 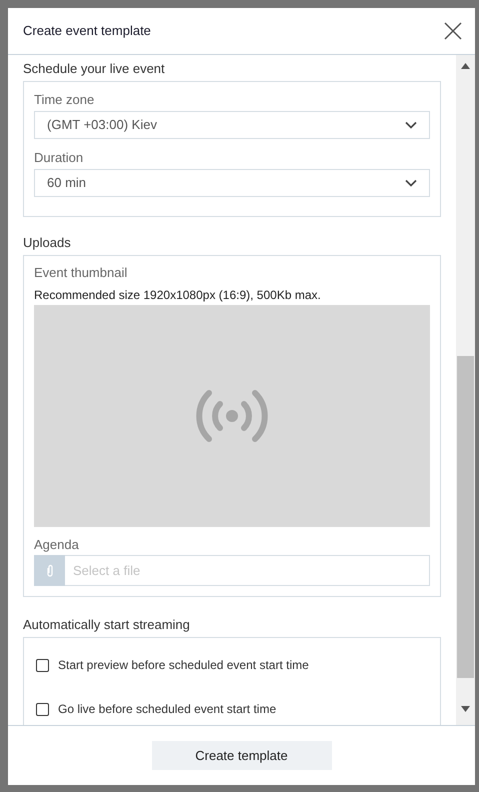 I want to click on section-title: Automatically start streaming, so click(x=107, y=625).